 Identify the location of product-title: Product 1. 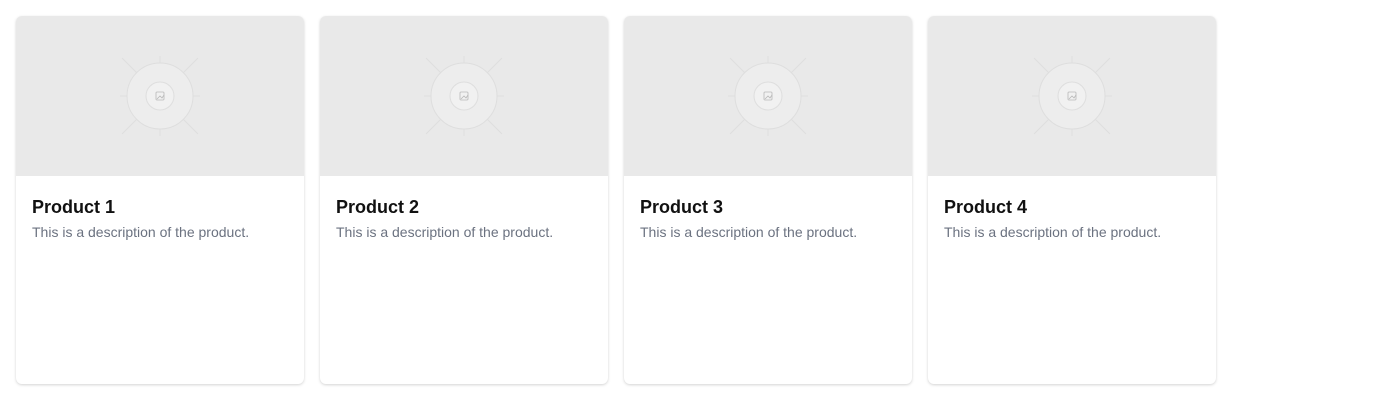
(74, 207).